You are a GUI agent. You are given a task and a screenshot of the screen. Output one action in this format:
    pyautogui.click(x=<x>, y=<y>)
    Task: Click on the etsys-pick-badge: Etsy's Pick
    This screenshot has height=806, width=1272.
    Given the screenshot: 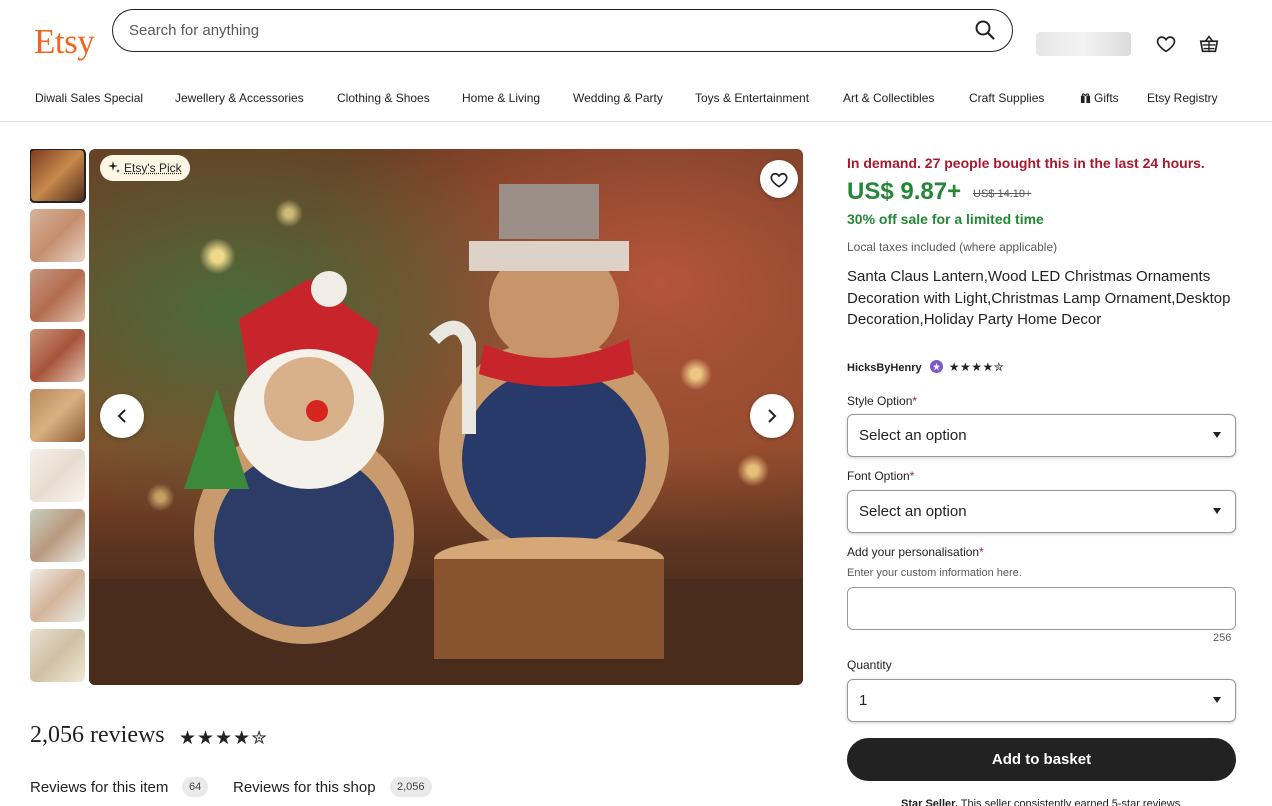 What is the action you would take?
    pyautogui.click(x=145, y=168)
    